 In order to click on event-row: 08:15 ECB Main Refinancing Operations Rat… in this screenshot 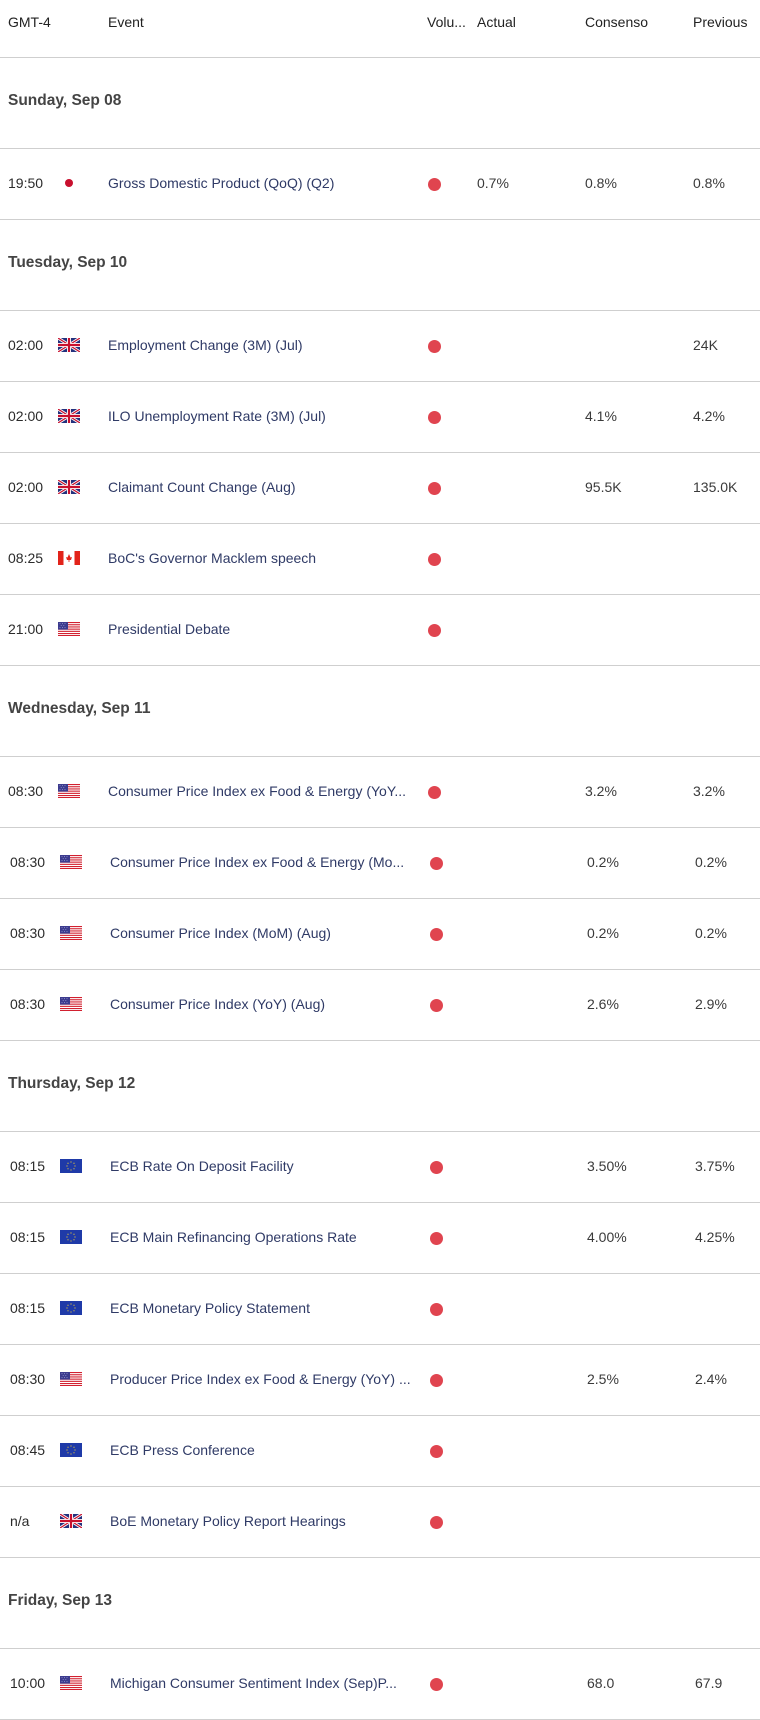, I will do `click(380, 1238)`.